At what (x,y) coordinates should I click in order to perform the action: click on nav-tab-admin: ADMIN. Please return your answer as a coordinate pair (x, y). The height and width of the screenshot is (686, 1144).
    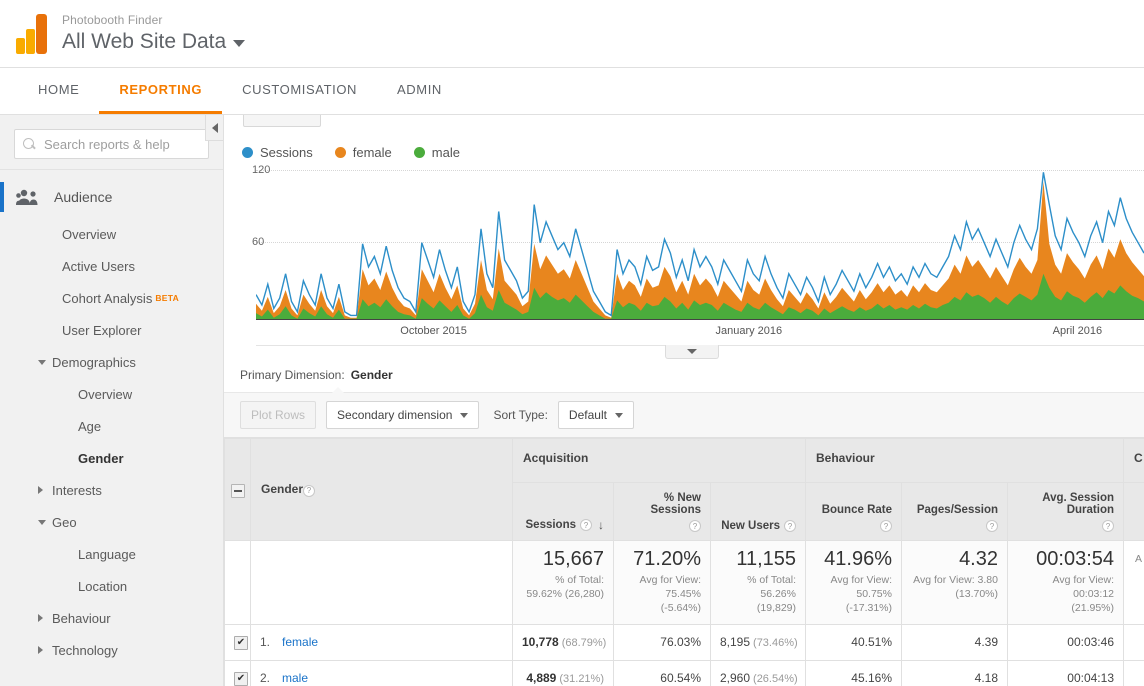
    Looking at the image, I should click on (419, 91).